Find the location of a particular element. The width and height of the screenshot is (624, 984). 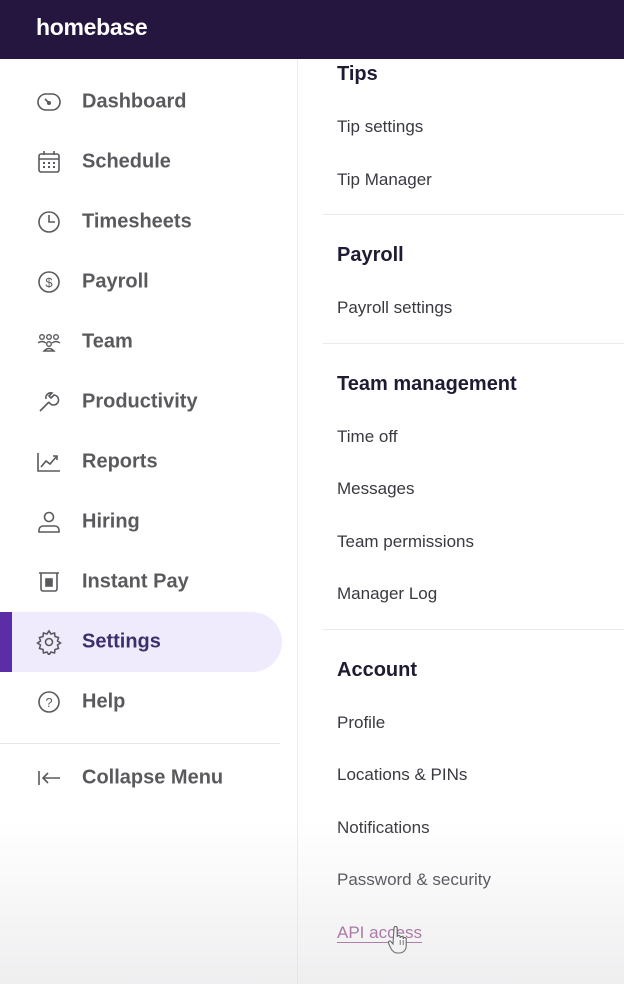

sidebar-item-label: Reports is located at coordinates (120, 461).